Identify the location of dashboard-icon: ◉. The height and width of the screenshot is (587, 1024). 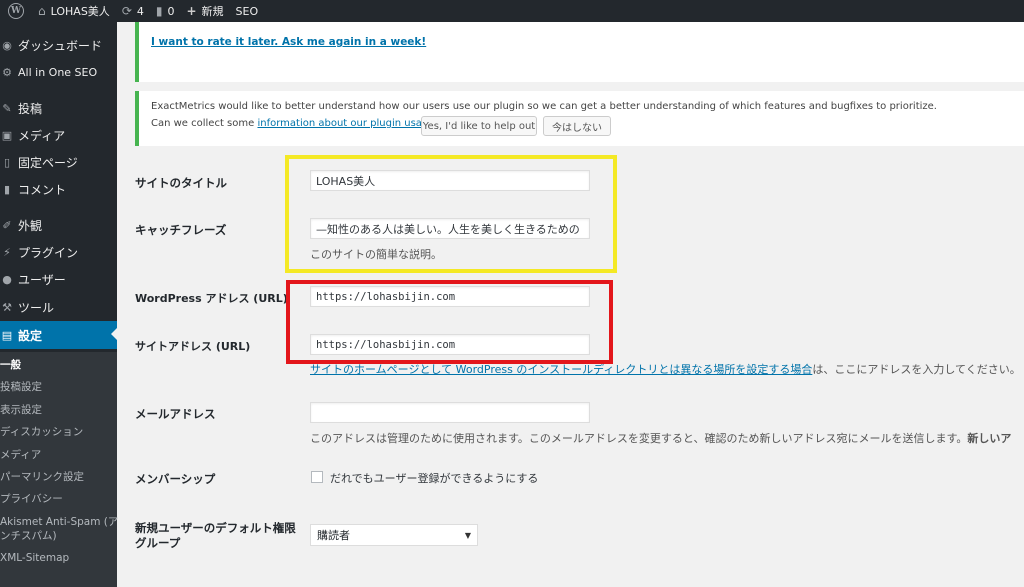
(7, 45).